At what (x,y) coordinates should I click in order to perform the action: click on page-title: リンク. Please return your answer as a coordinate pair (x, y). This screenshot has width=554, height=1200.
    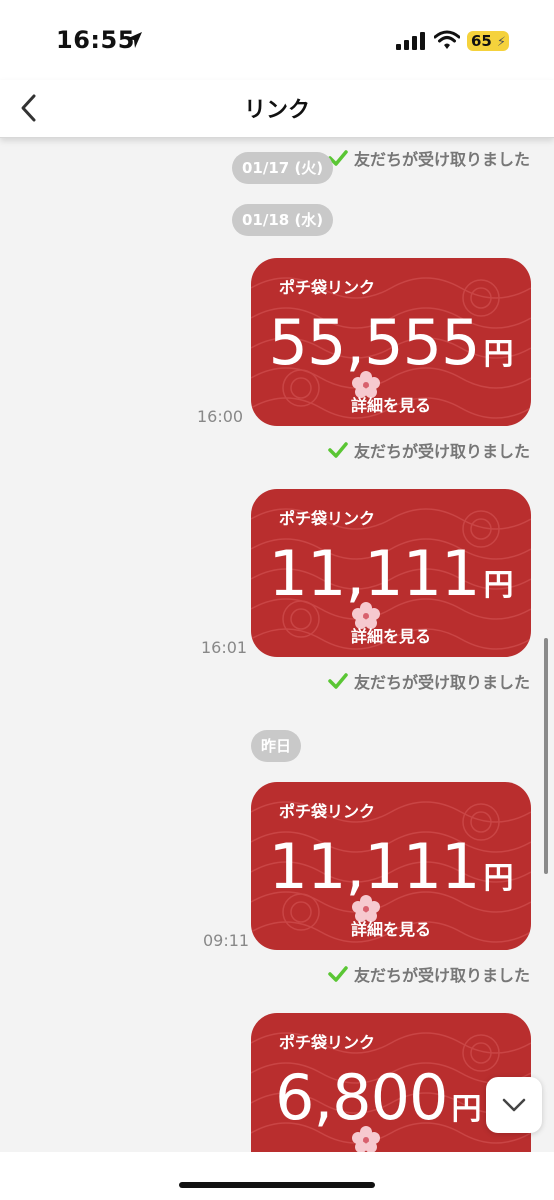
    Looking at the image, I should click on (276, 110).